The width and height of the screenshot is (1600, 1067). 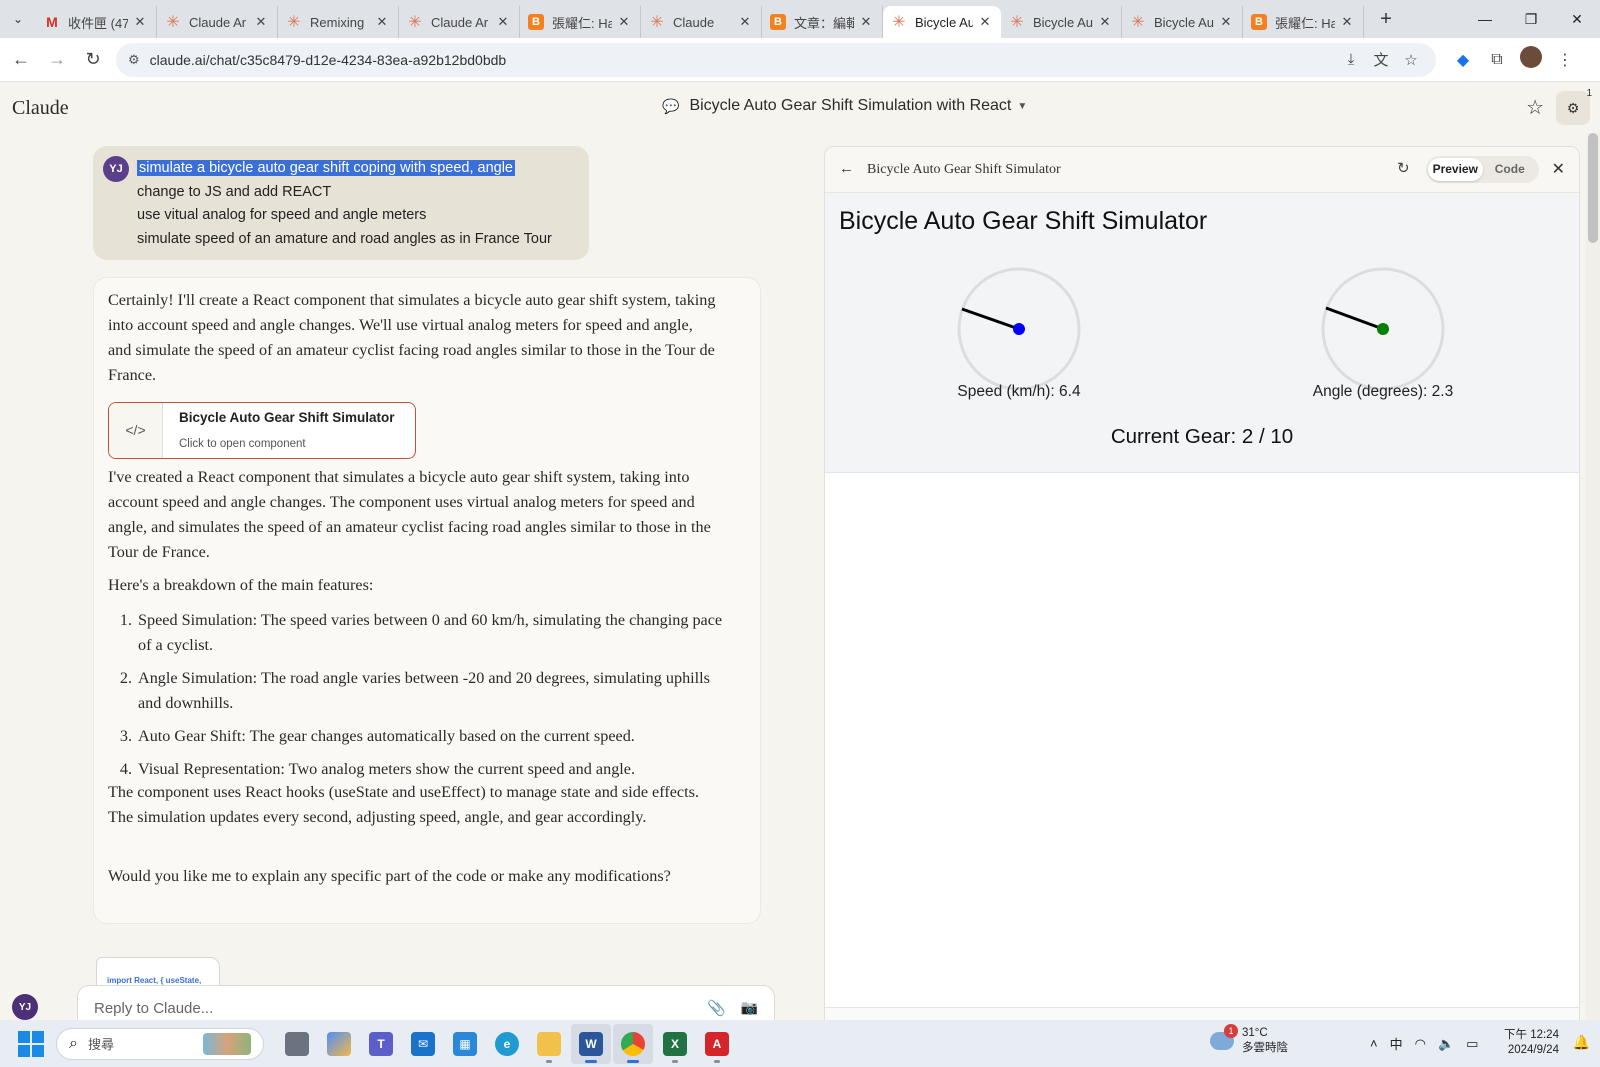 I want to click on chat-settings-button: ⚙, so click(x=1573, y=108).